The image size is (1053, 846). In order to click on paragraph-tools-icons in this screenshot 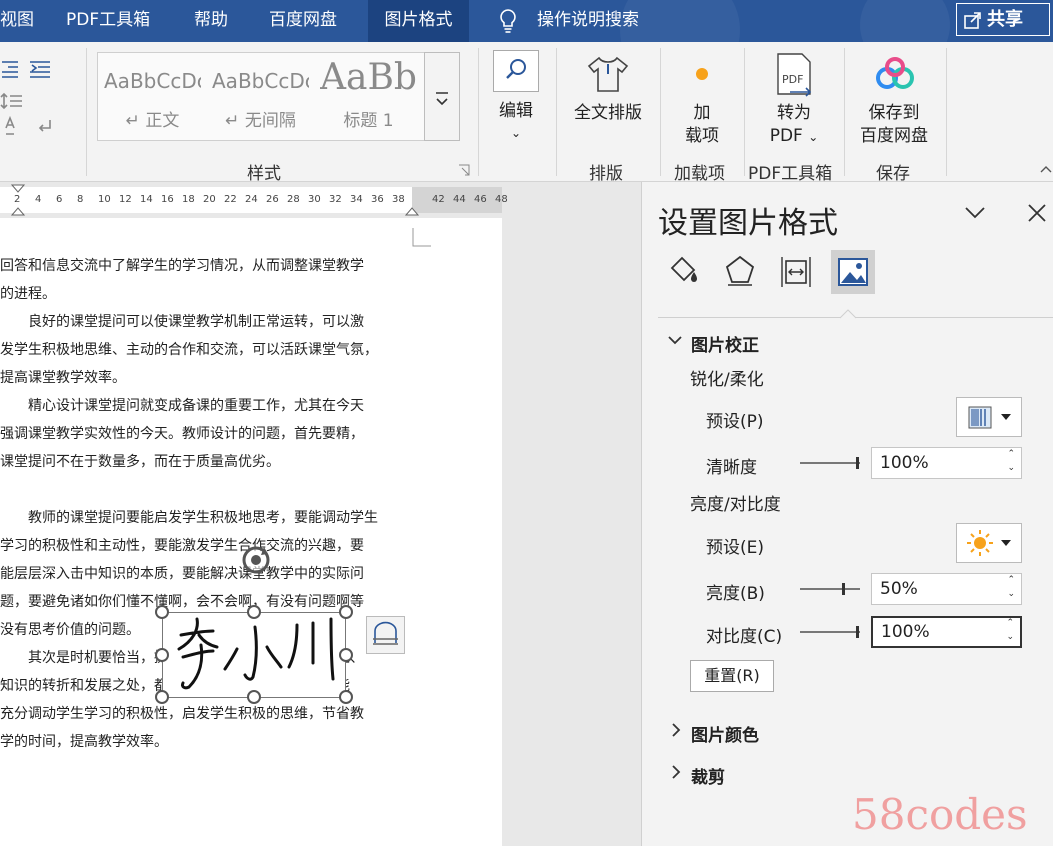, I will do `click(35, 104)`.